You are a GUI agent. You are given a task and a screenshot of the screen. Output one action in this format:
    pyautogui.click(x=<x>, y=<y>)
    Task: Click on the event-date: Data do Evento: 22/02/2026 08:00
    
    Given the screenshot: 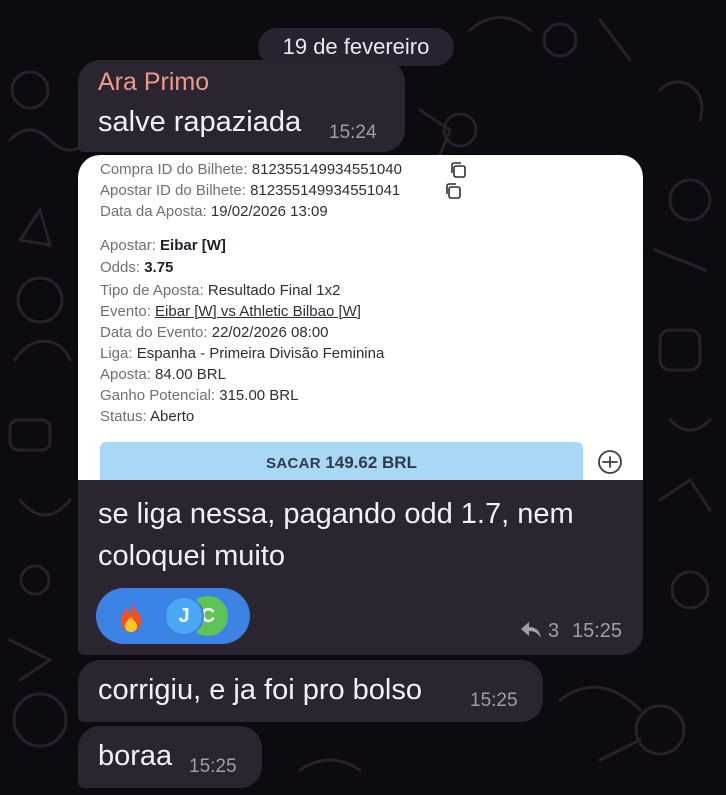 What is the action you would take?
    pyautogui.click(x=214, y=332)
    